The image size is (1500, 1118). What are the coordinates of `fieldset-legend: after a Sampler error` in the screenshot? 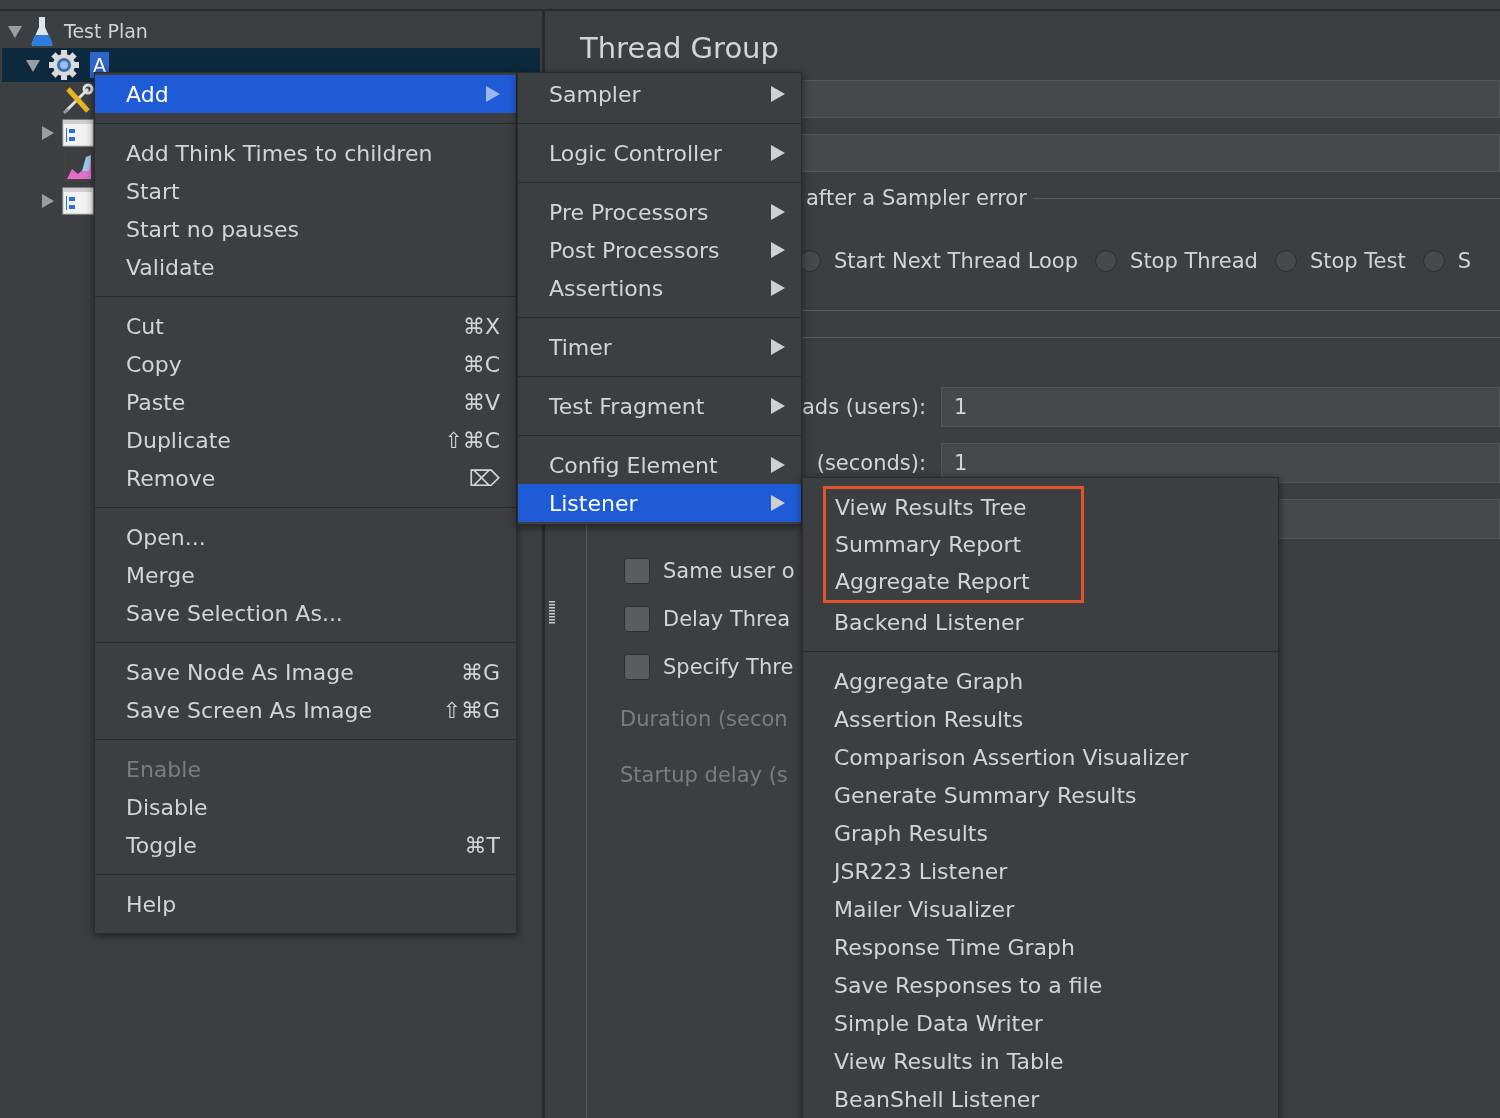 It's located at (916, 198).